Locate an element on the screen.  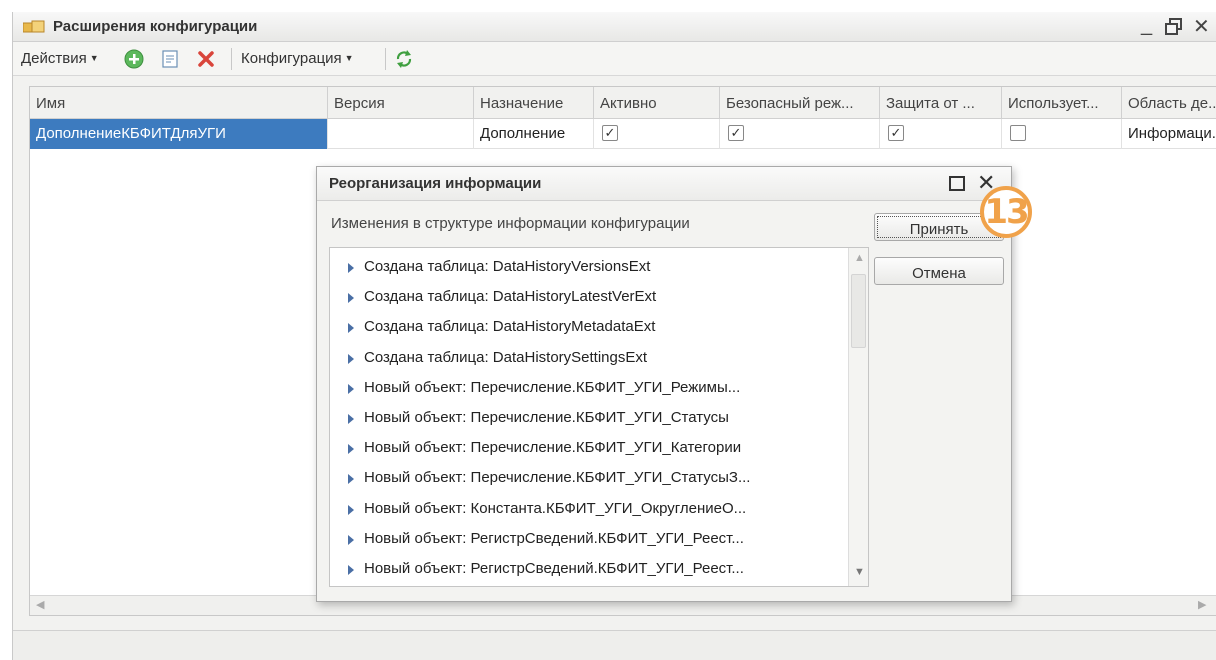
list-item-text: Создана таблица: DataHistoryMetadataExt is located at coordinates (510, 327).